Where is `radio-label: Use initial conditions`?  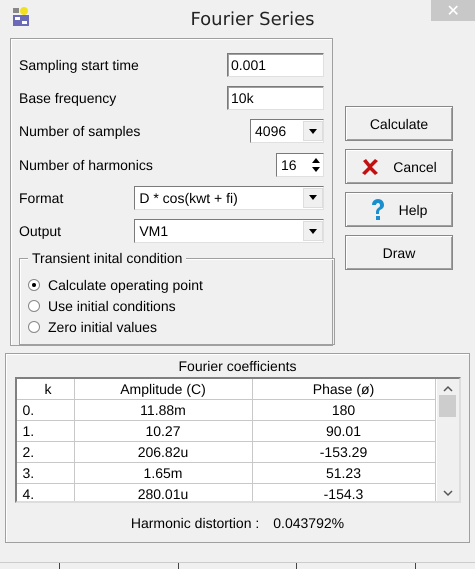
radio-label: Use initial conditions is located at coordinates (112, 306).